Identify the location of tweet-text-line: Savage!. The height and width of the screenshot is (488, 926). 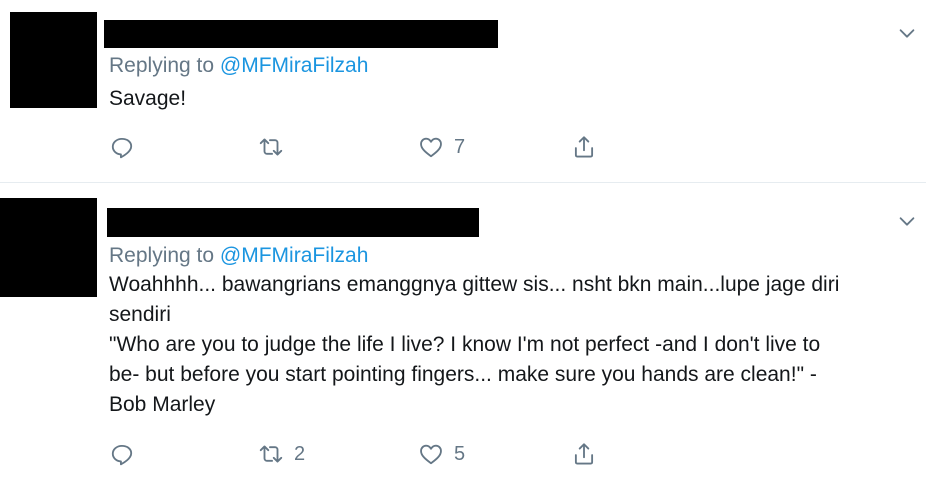
(148, 98).